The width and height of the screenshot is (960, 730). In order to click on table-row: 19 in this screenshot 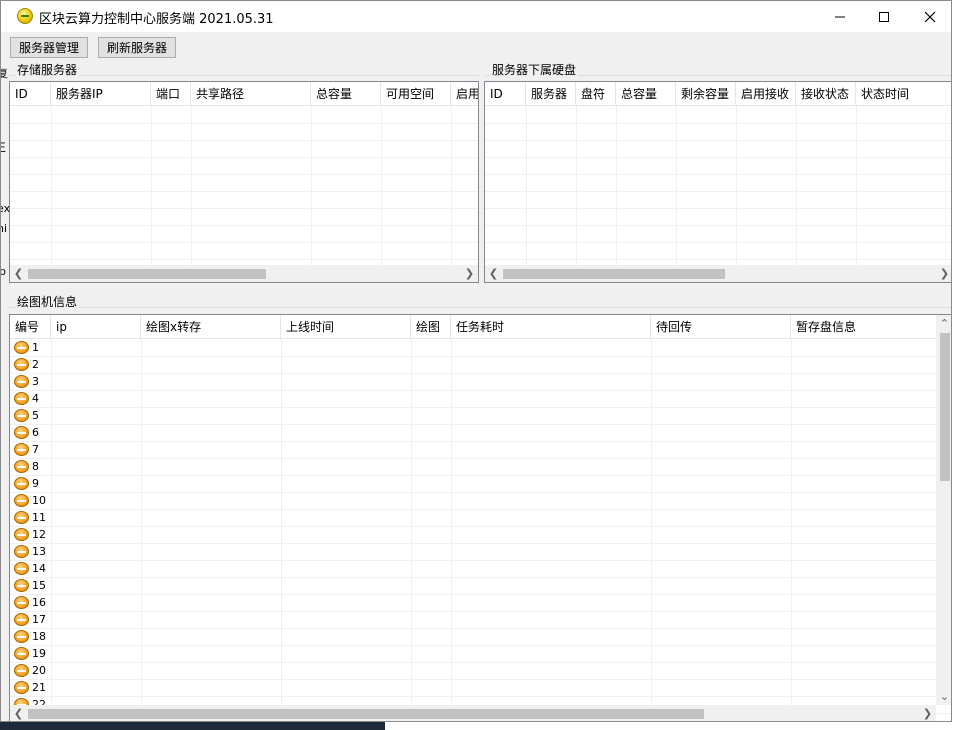, I will do `click(473, 653)`.